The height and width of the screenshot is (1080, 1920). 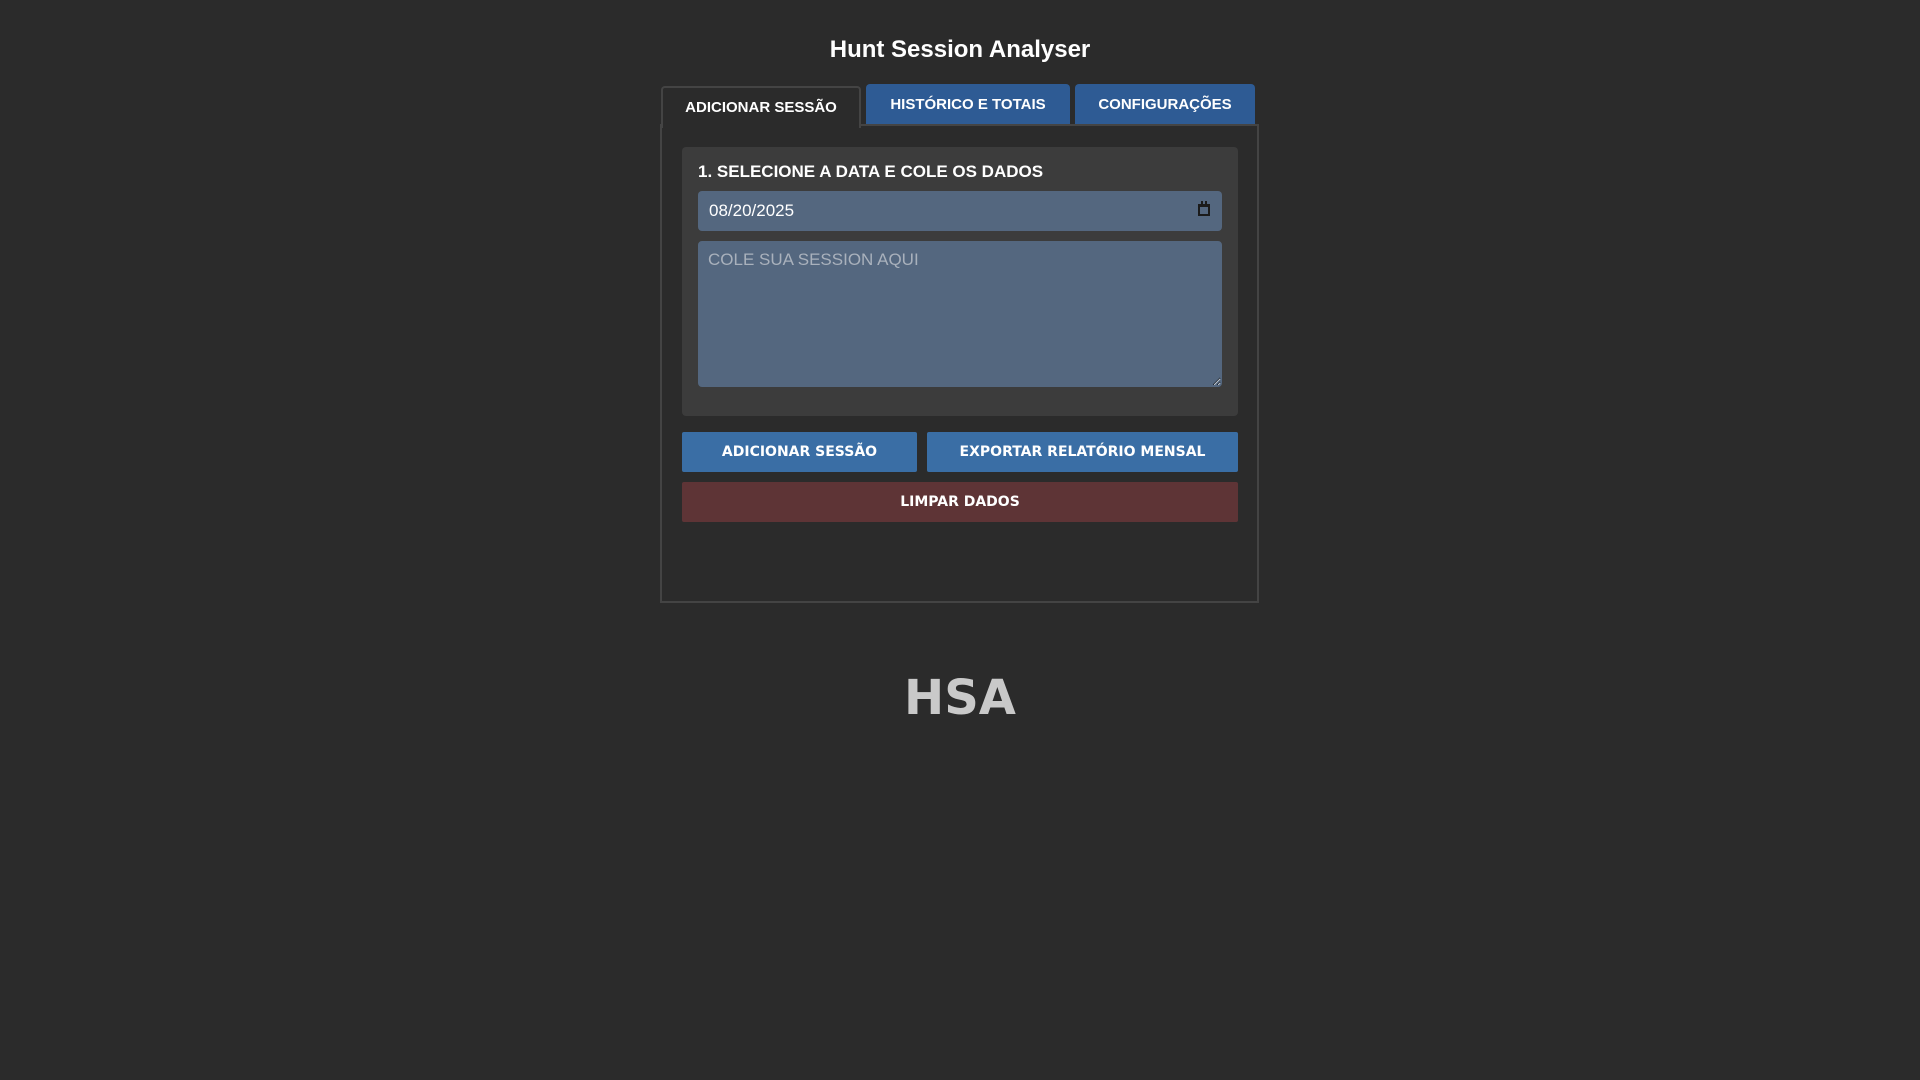 I want to click on calendar-icon, so click(x=1204, y=208).